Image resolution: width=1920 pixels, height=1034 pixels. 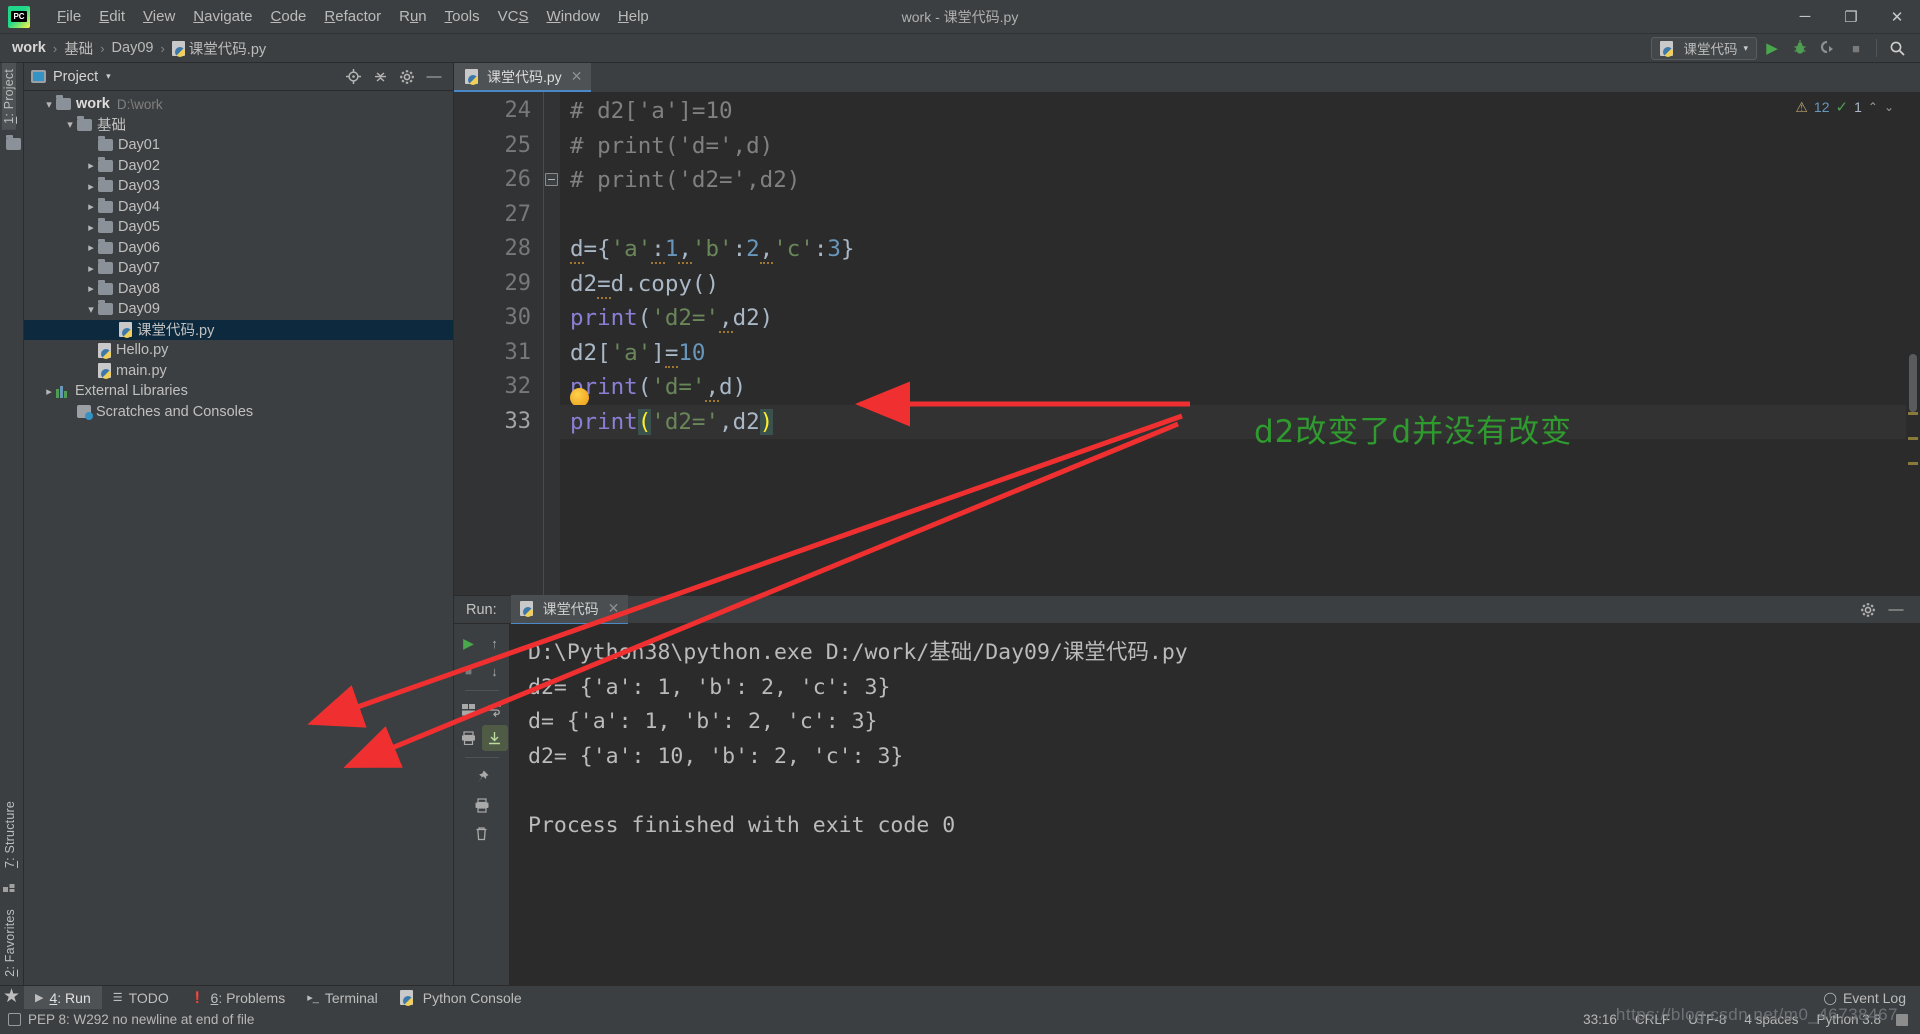 What do you see at coordinates (9, 96) in the screenshot?
I see `rail-tab-project: 1: Project` at bounding box center [9, 96].